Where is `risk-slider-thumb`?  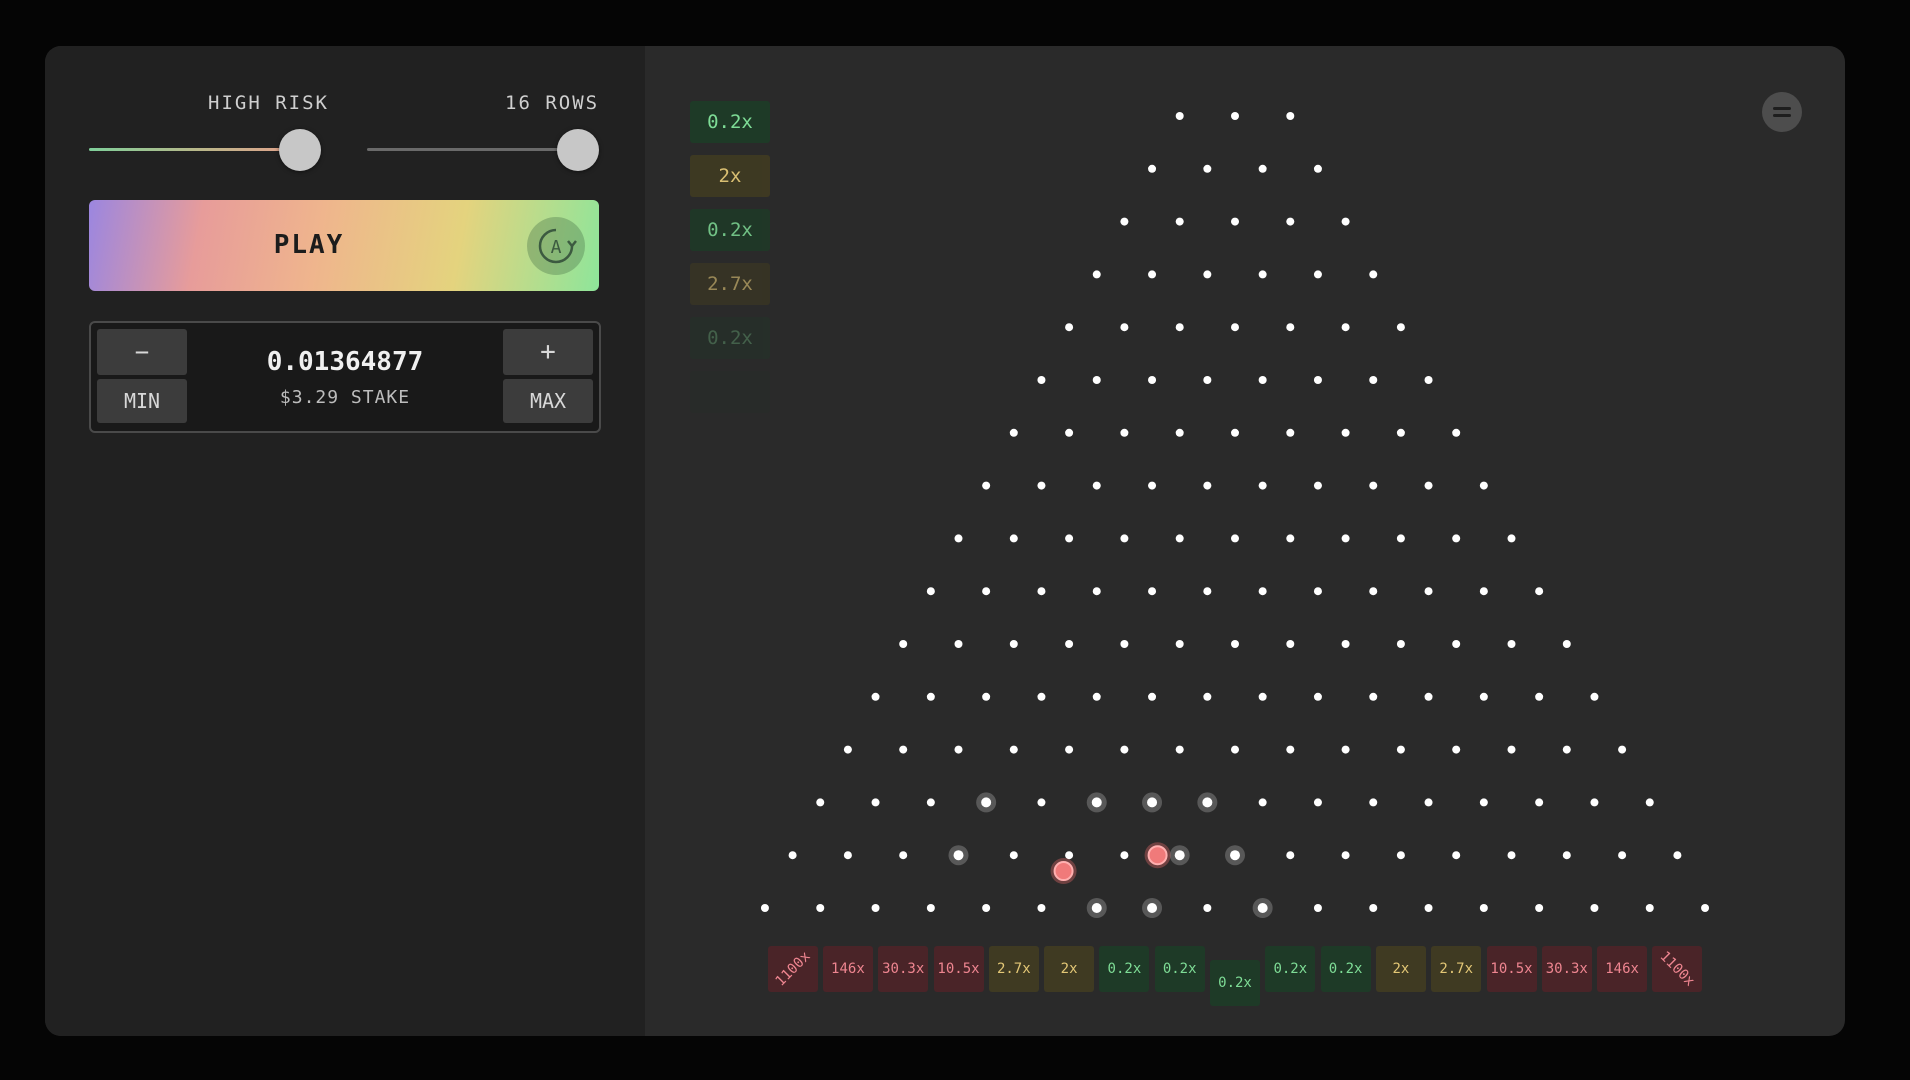 risk-slider-thumb is located at coordinates (300, 150).